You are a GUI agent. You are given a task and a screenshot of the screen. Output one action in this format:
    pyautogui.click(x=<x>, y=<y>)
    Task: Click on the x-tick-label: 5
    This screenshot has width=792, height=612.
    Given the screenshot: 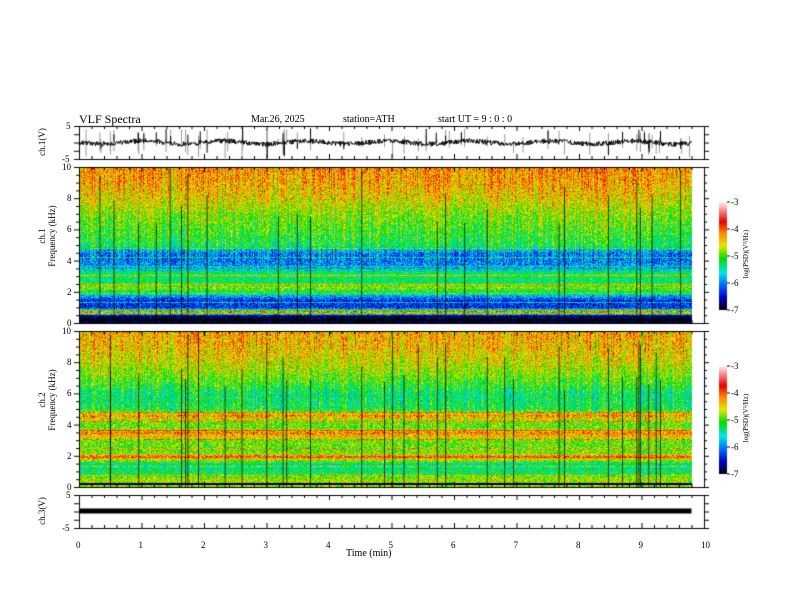 What is the action you would take?
    pyautogui.click(x=391, y=545)
    